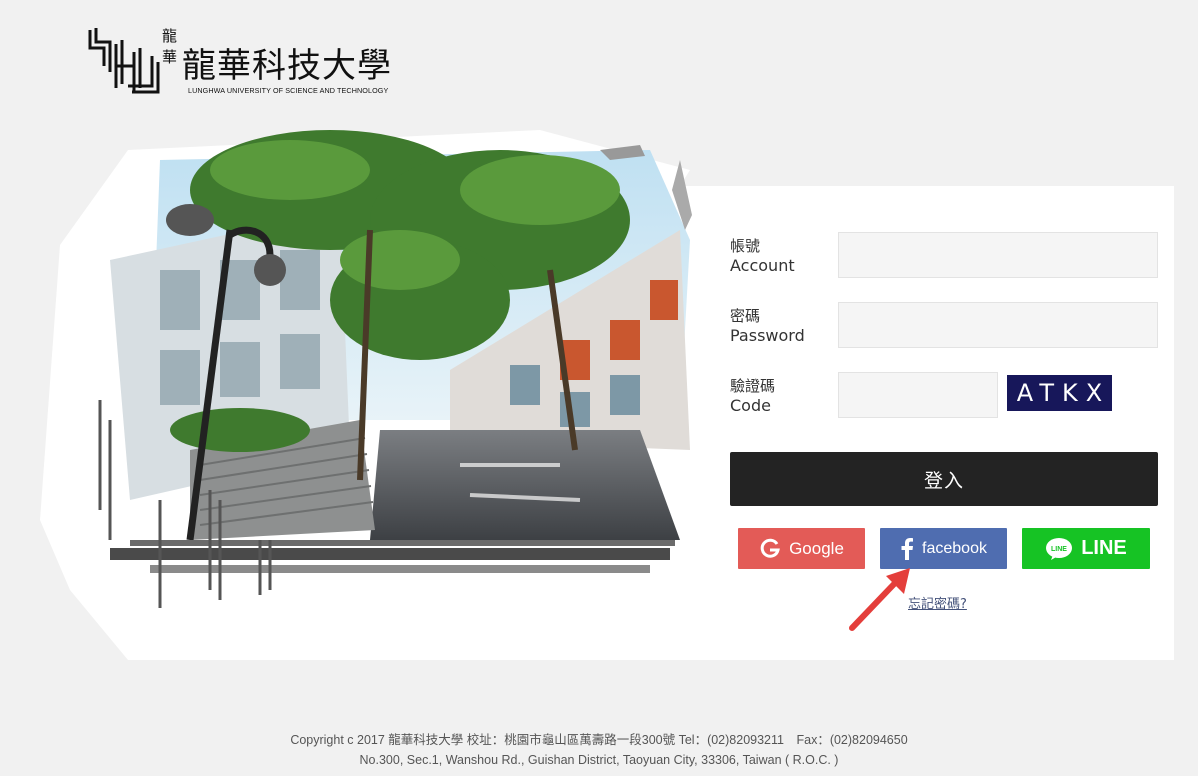  I want to click on line-login-button: LINE LINE, so click(1086, 548).